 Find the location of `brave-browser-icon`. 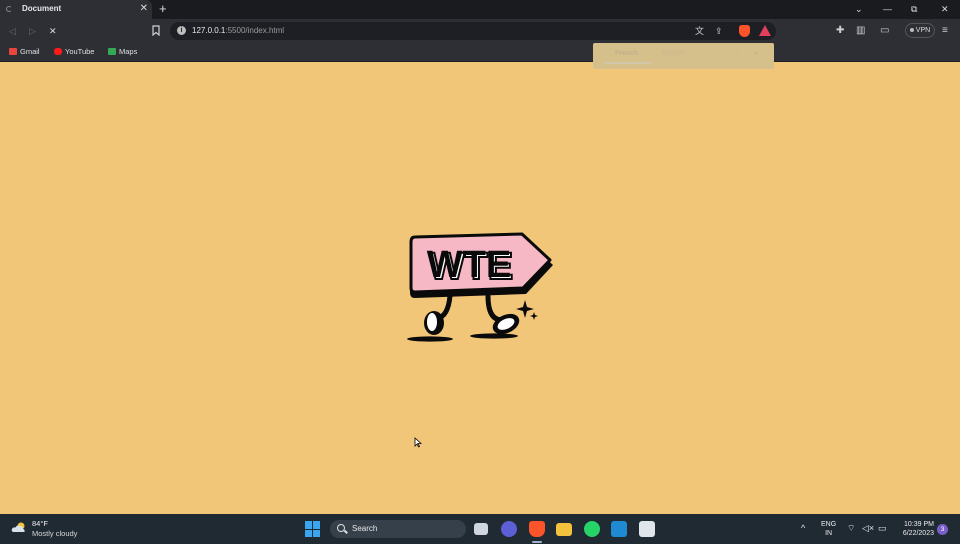

brave-browser-icon is located at coordinates (537, 529).